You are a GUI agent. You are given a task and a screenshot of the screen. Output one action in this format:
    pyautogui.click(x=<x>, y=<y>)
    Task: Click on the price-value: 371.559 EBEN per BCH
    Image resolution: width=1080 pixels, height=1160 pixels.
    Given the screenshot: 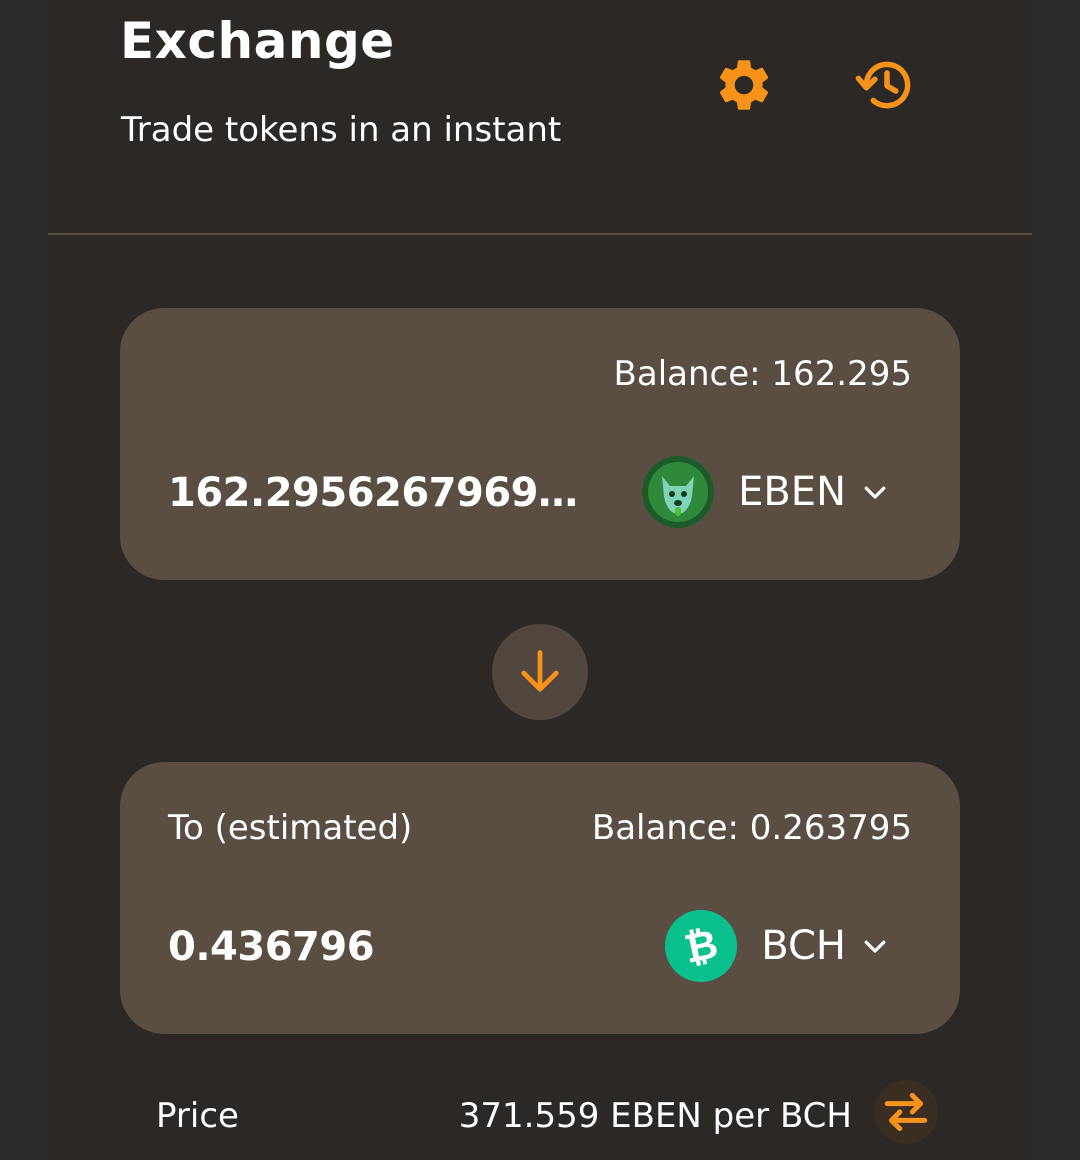 What is the action you would take?
    pyautogui.click(x=655, y=1116)
    